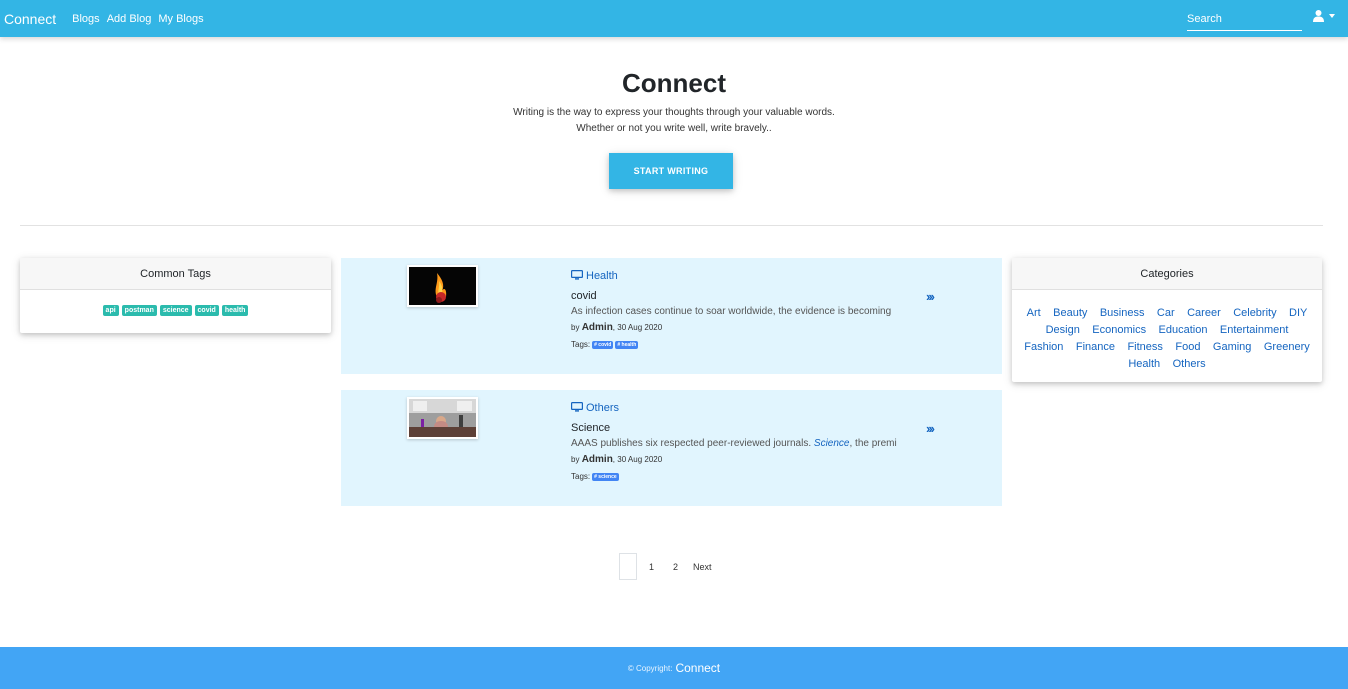 The height and width of the screenshot is (689, 1348). I want to click on category-link-beauty: Beauty, so click(1070, 313).